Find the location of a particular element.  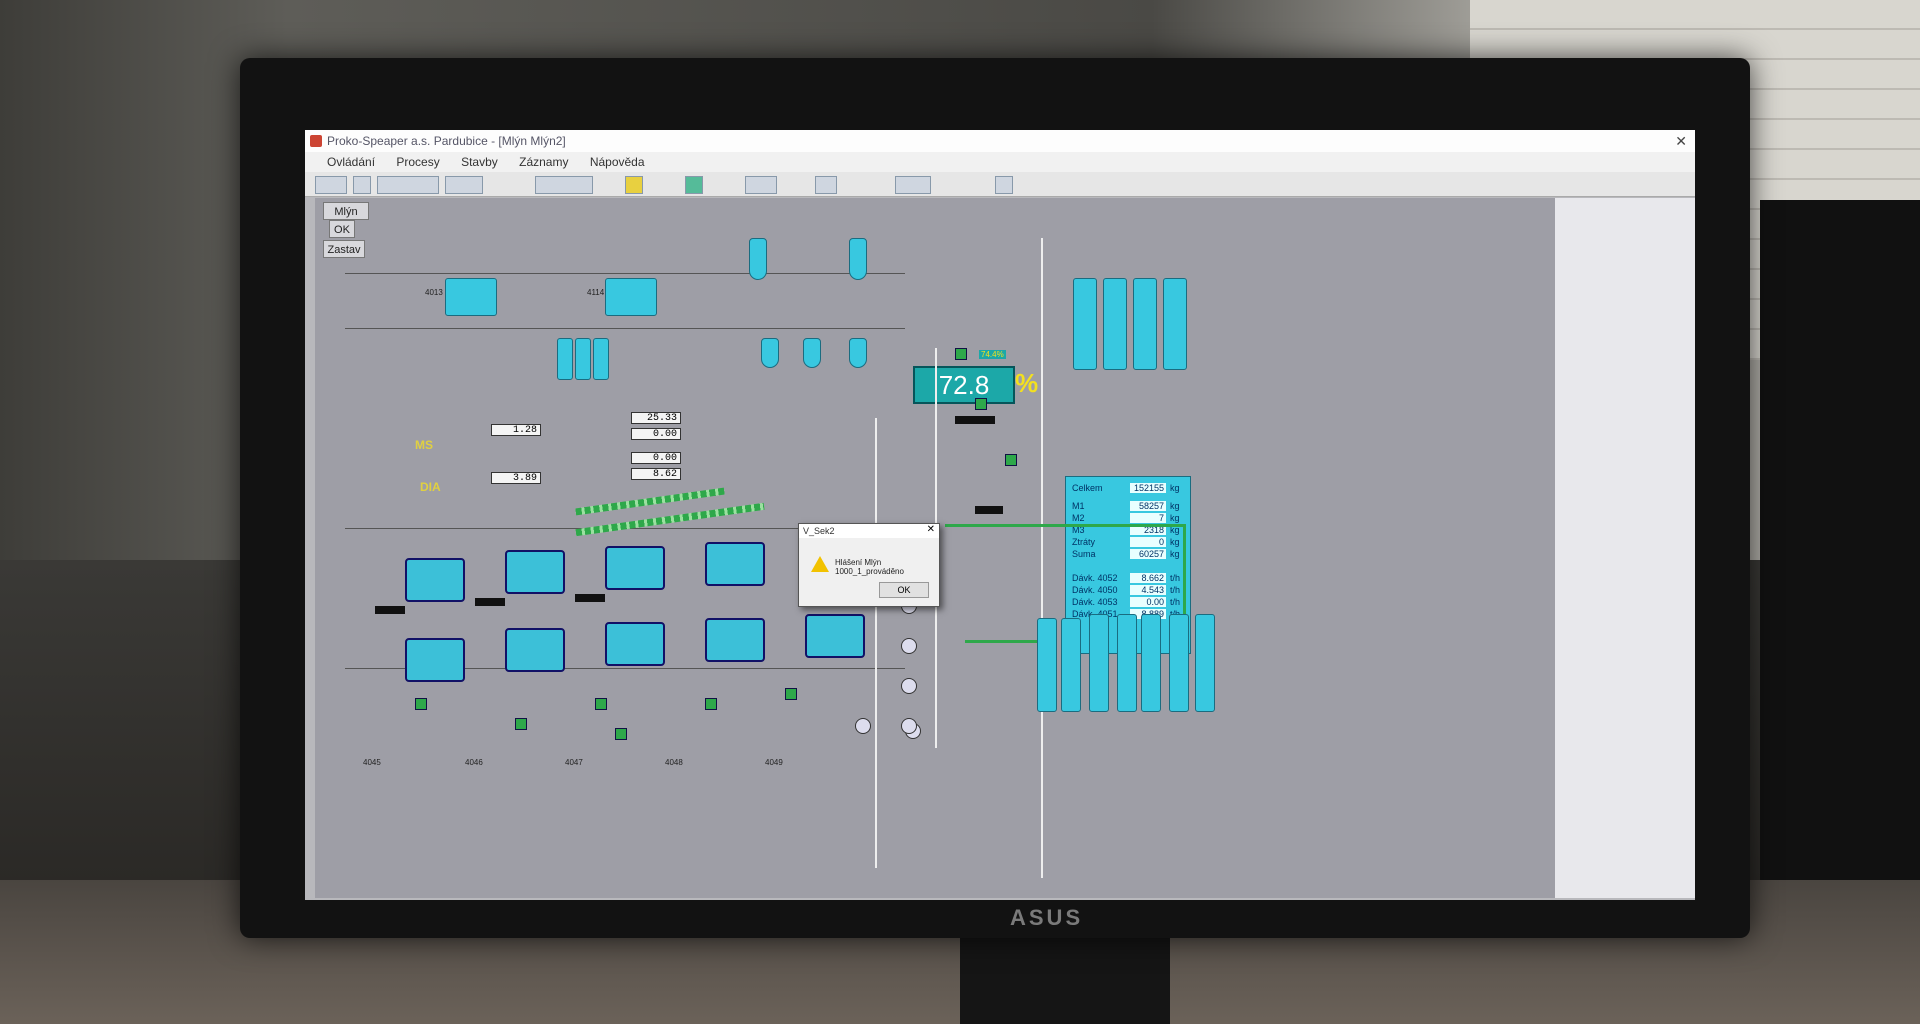

equipment-label: 4047 is located at coordinates (574, 762).